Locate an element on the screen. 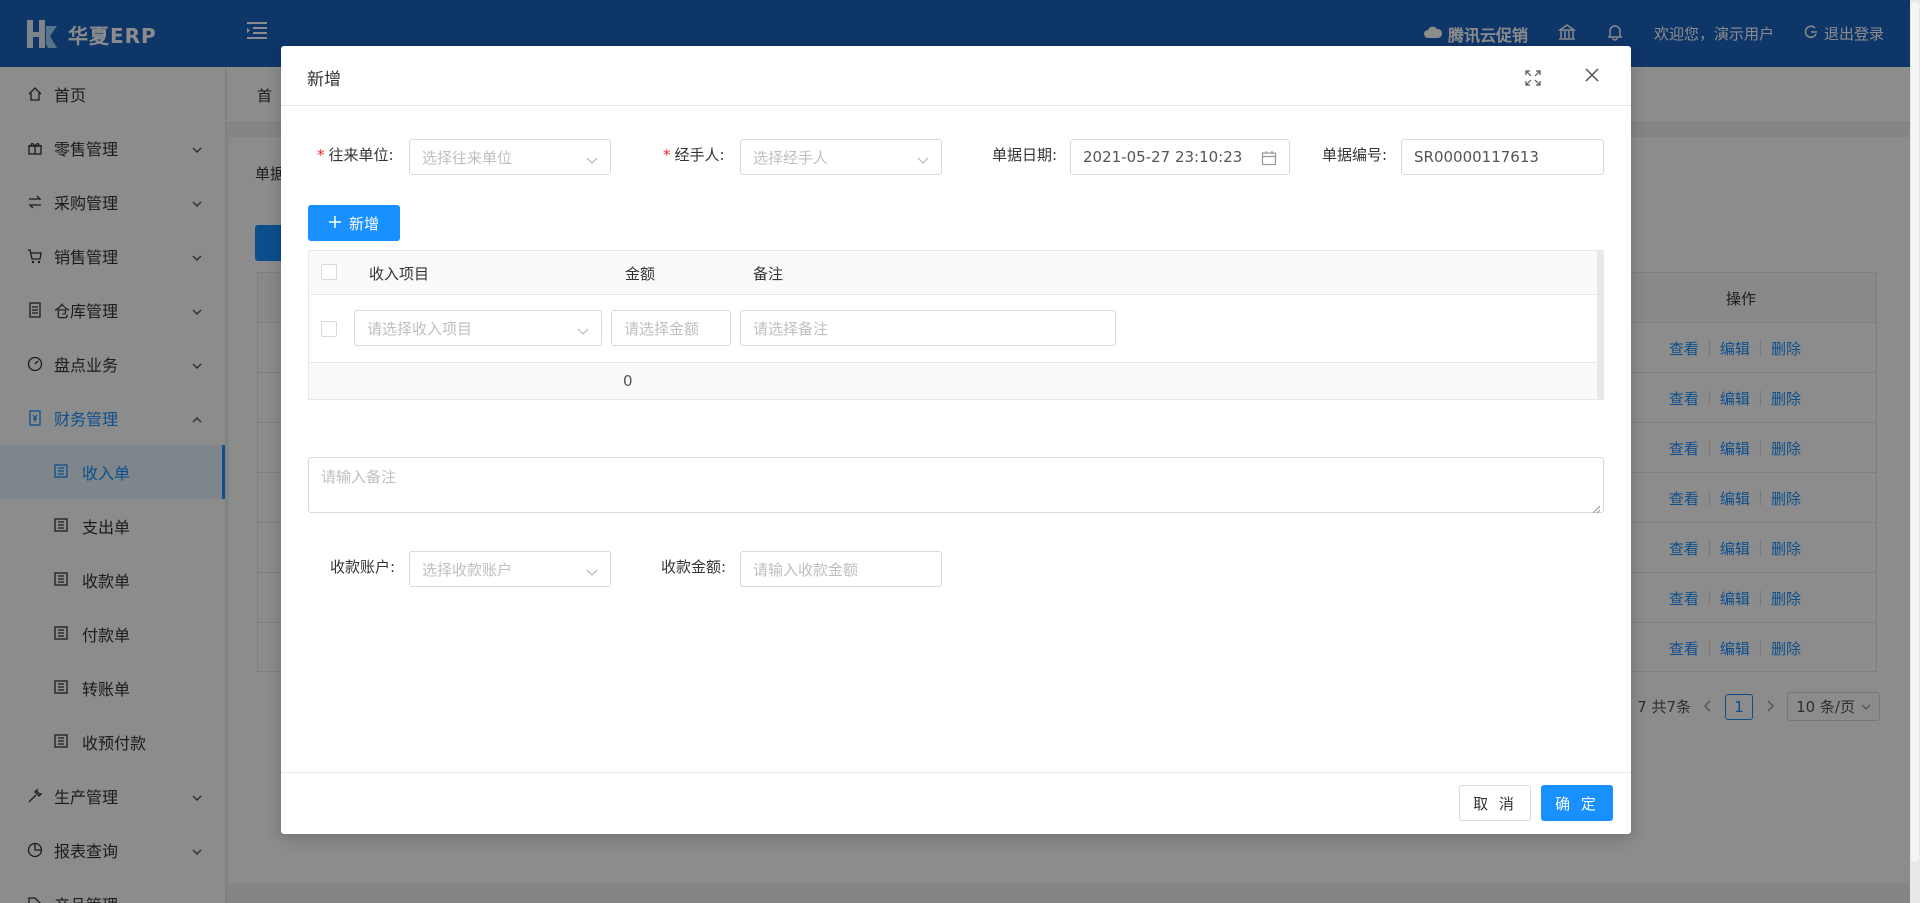 The width and height of the screenshot is (1920, 903). page-scrollbar is located at coordinates (1915, 451).